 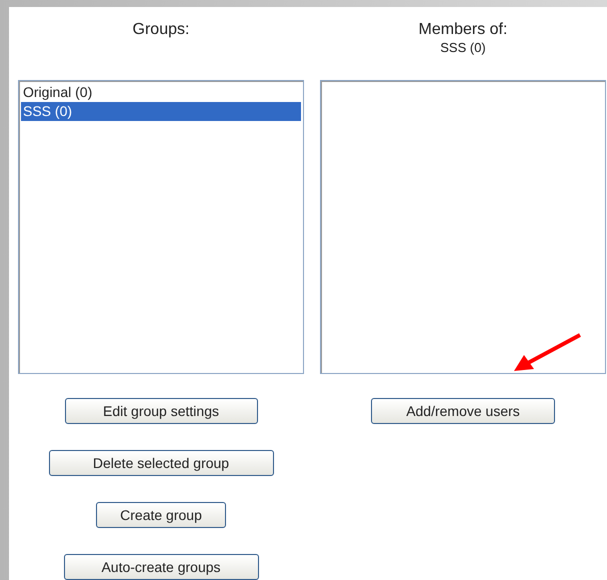 What do you see at coordinates (161, 567) in the screenshot?
I see `action-button: Auto-create groups` at bounding box center [161, 567].